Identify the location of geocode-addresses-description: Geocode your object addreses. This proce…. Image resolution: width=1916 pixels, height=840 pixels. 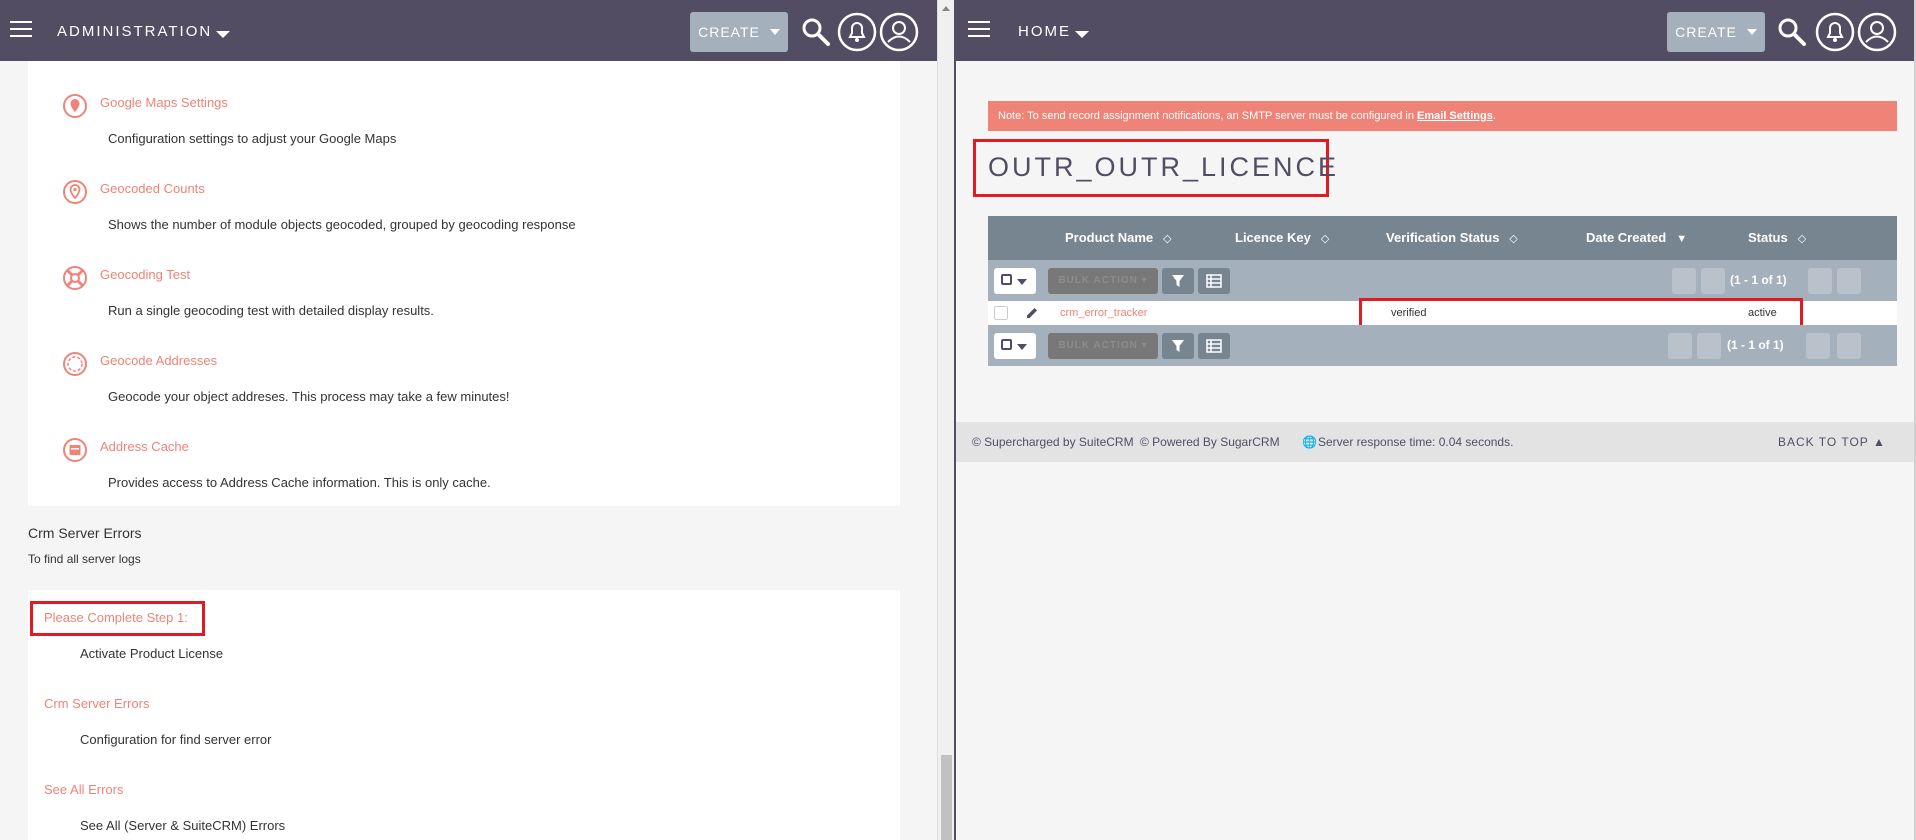
(309, 396).